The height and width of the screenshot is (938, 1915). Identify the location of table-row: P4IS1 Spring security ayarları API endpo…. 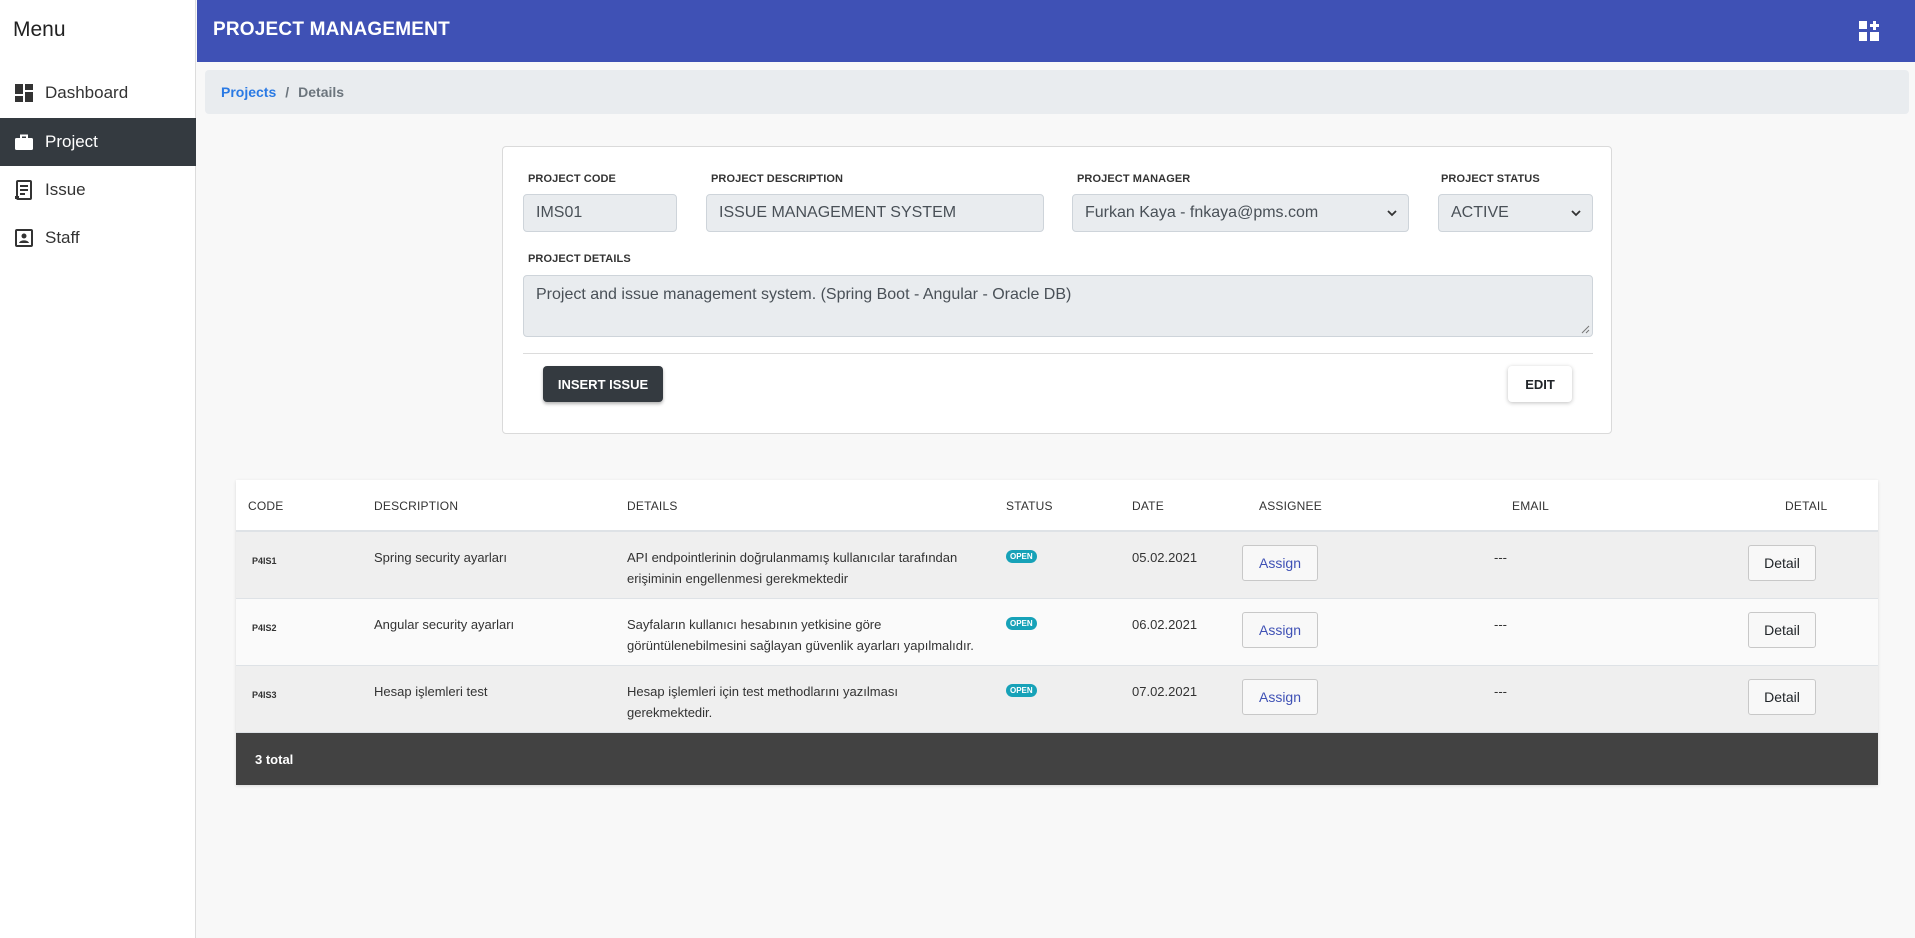
(1057, 565).